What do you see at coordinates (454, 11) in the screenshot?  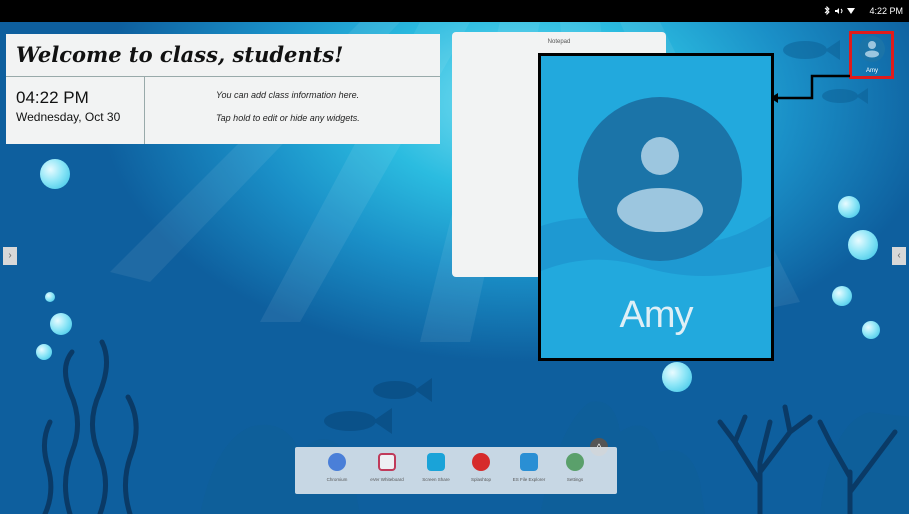 I see `status-bar: 4:22 PM` at bounding box center [454, 11].